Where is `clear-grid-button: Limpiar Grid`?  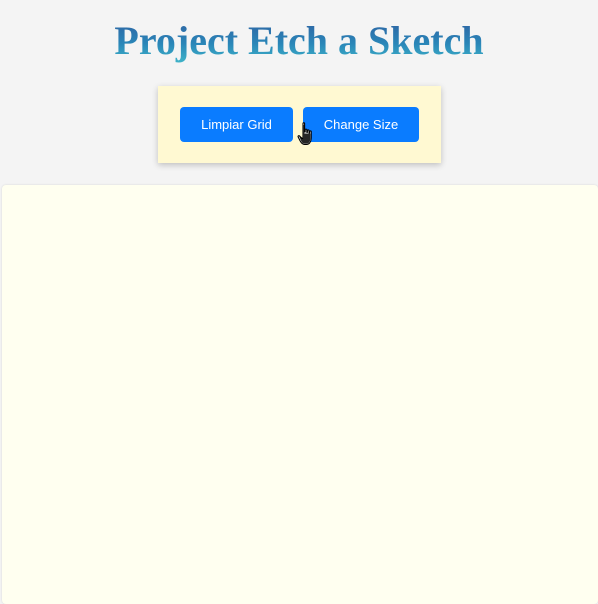
clear-grid-button: Limpiar Grid is located at coordinates (236, 124).